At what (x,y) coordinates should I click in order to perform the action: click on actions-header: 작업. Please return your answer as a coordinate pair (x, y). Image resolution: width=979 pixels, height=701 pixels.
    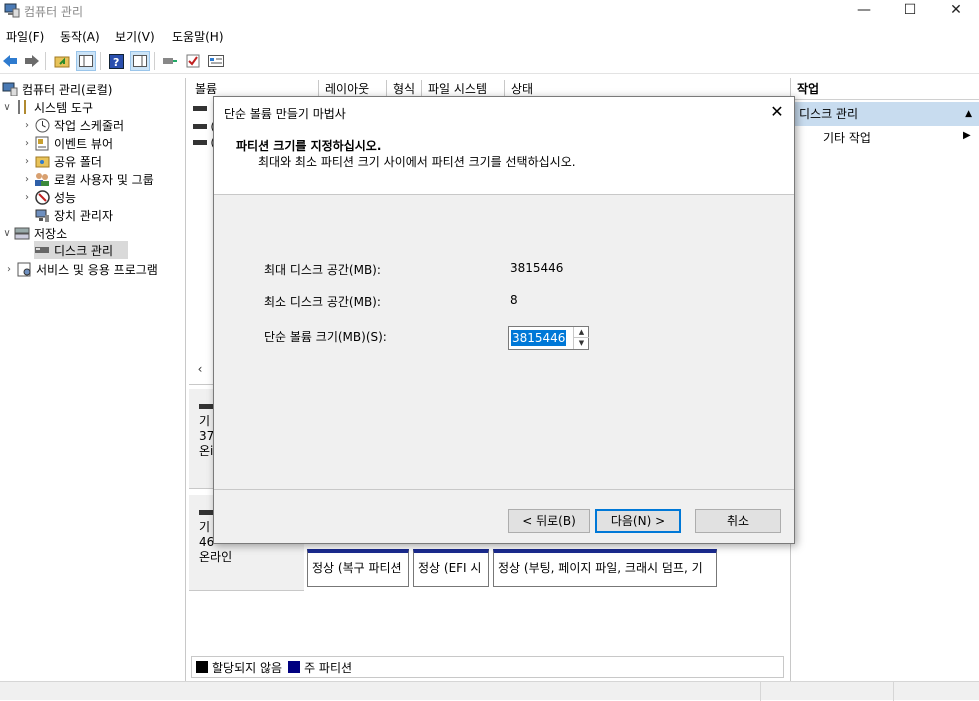
    Looking at the image, I should click on (885, 89).